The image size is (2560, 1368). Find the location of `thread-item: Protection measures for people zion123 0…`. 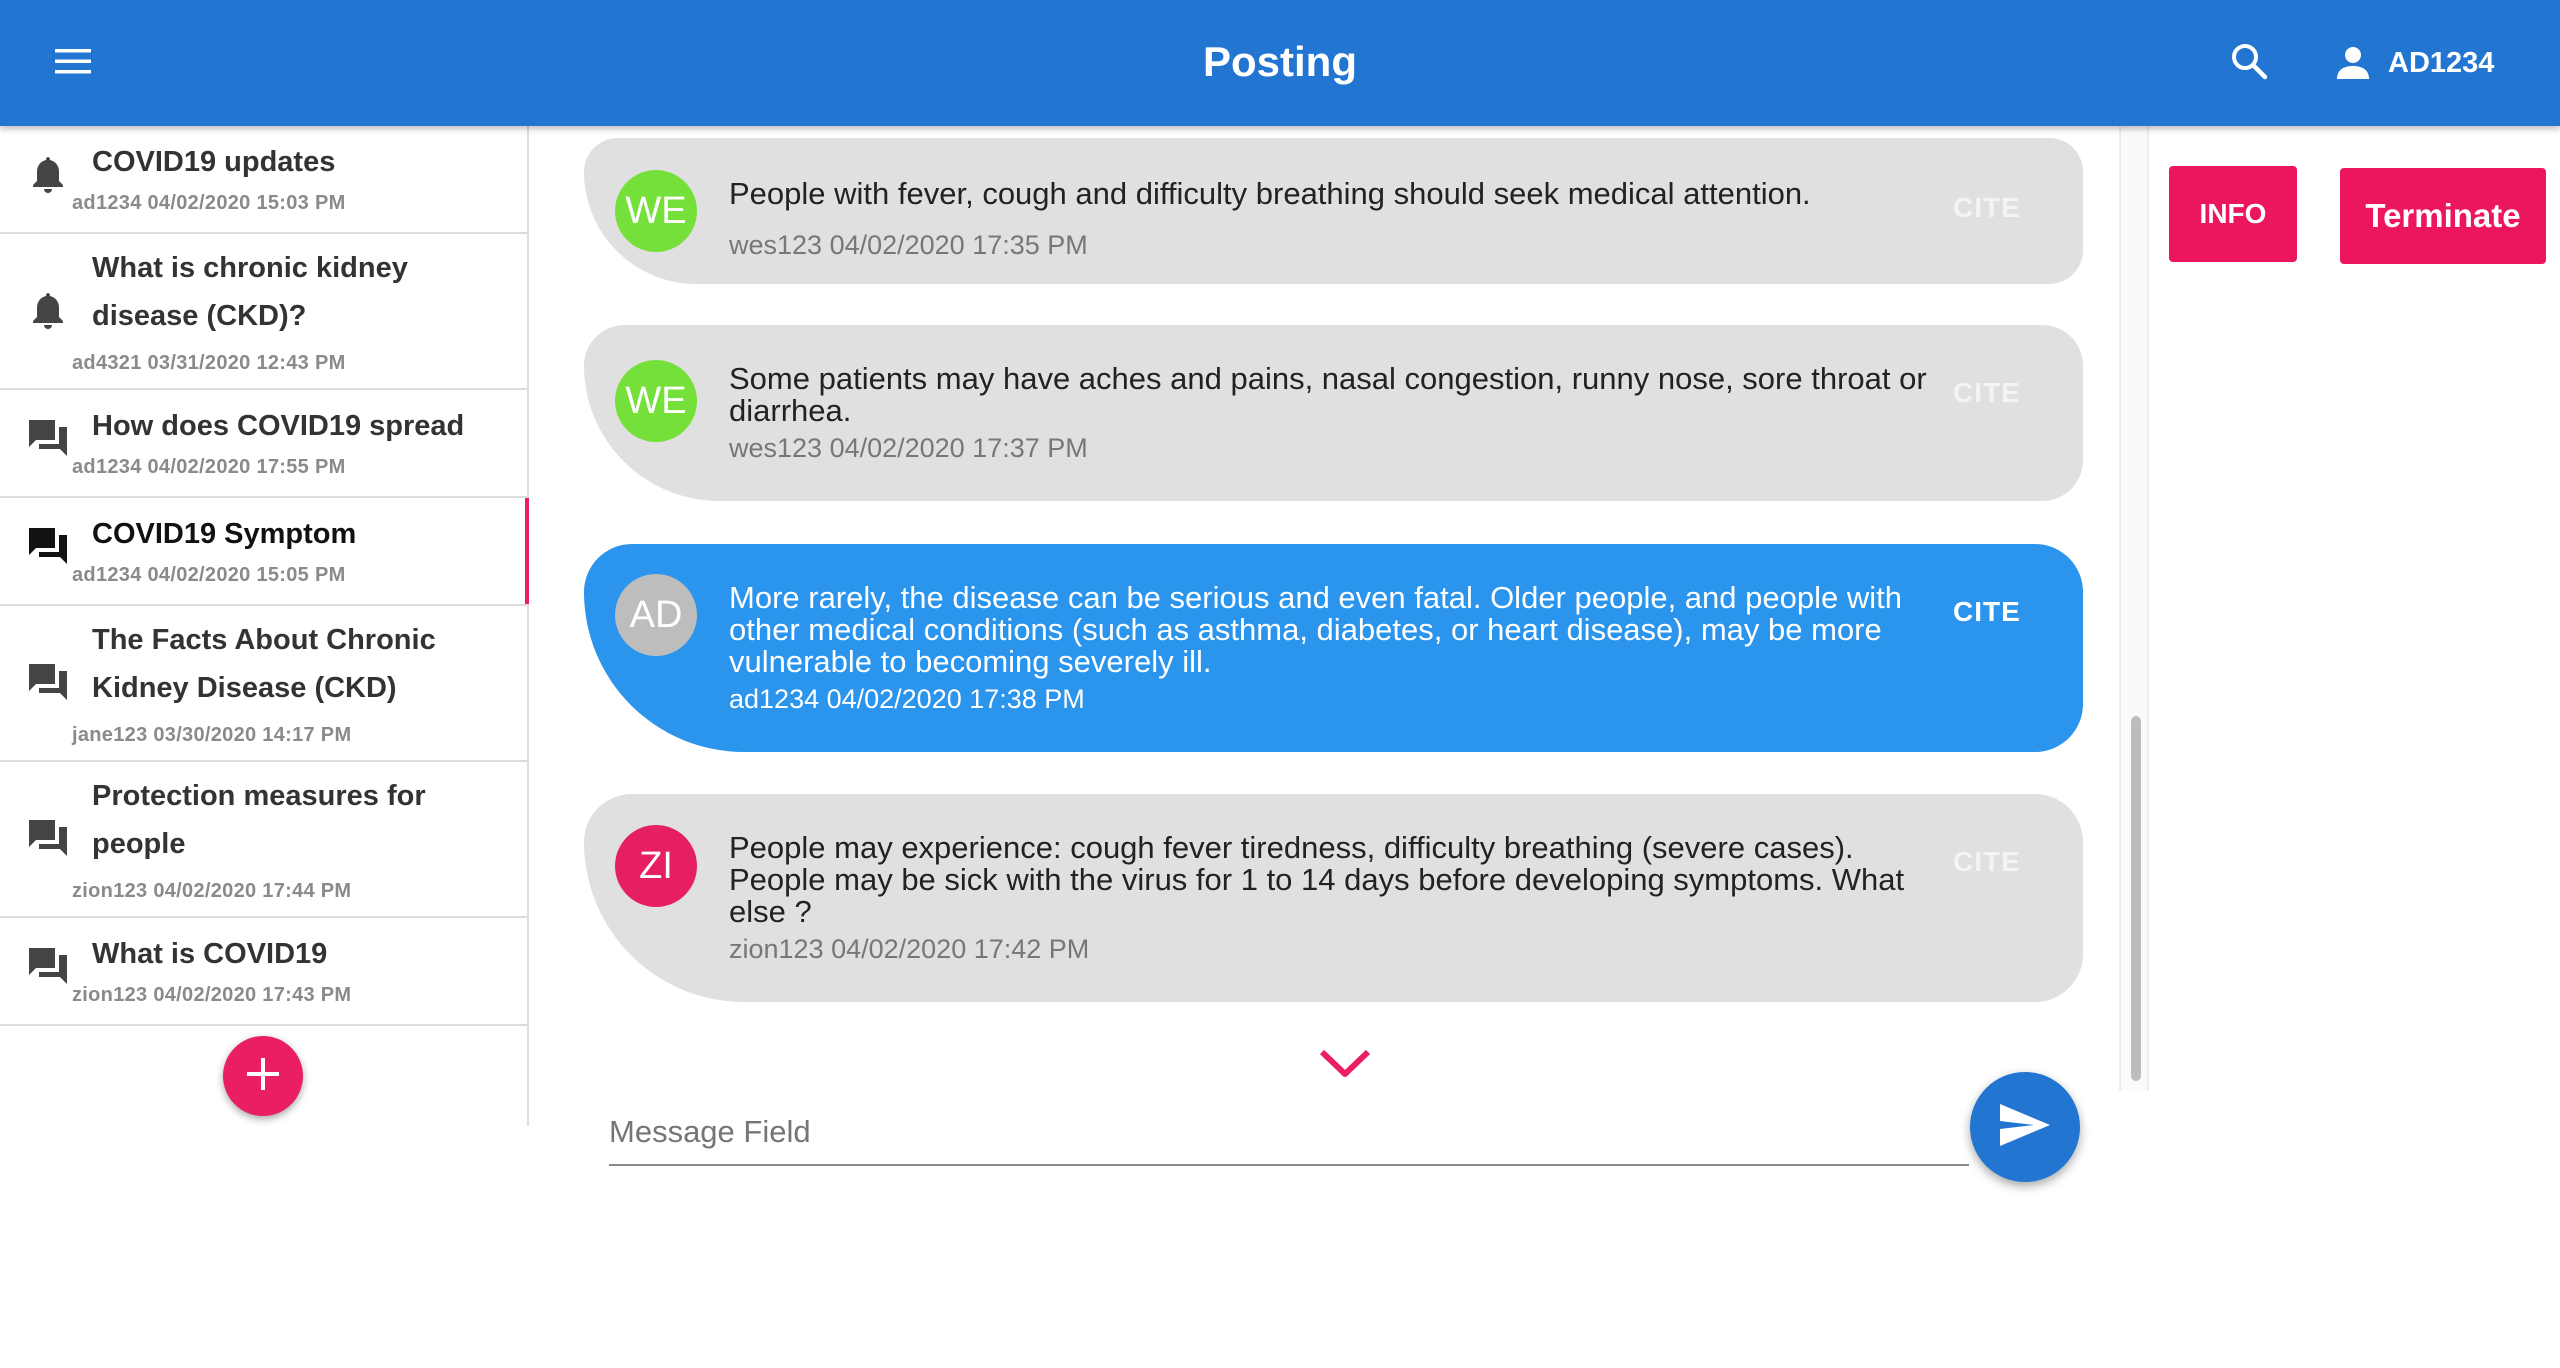

thread-item: Protection measures for people zion123 0… is located at coordinates (263, 840).